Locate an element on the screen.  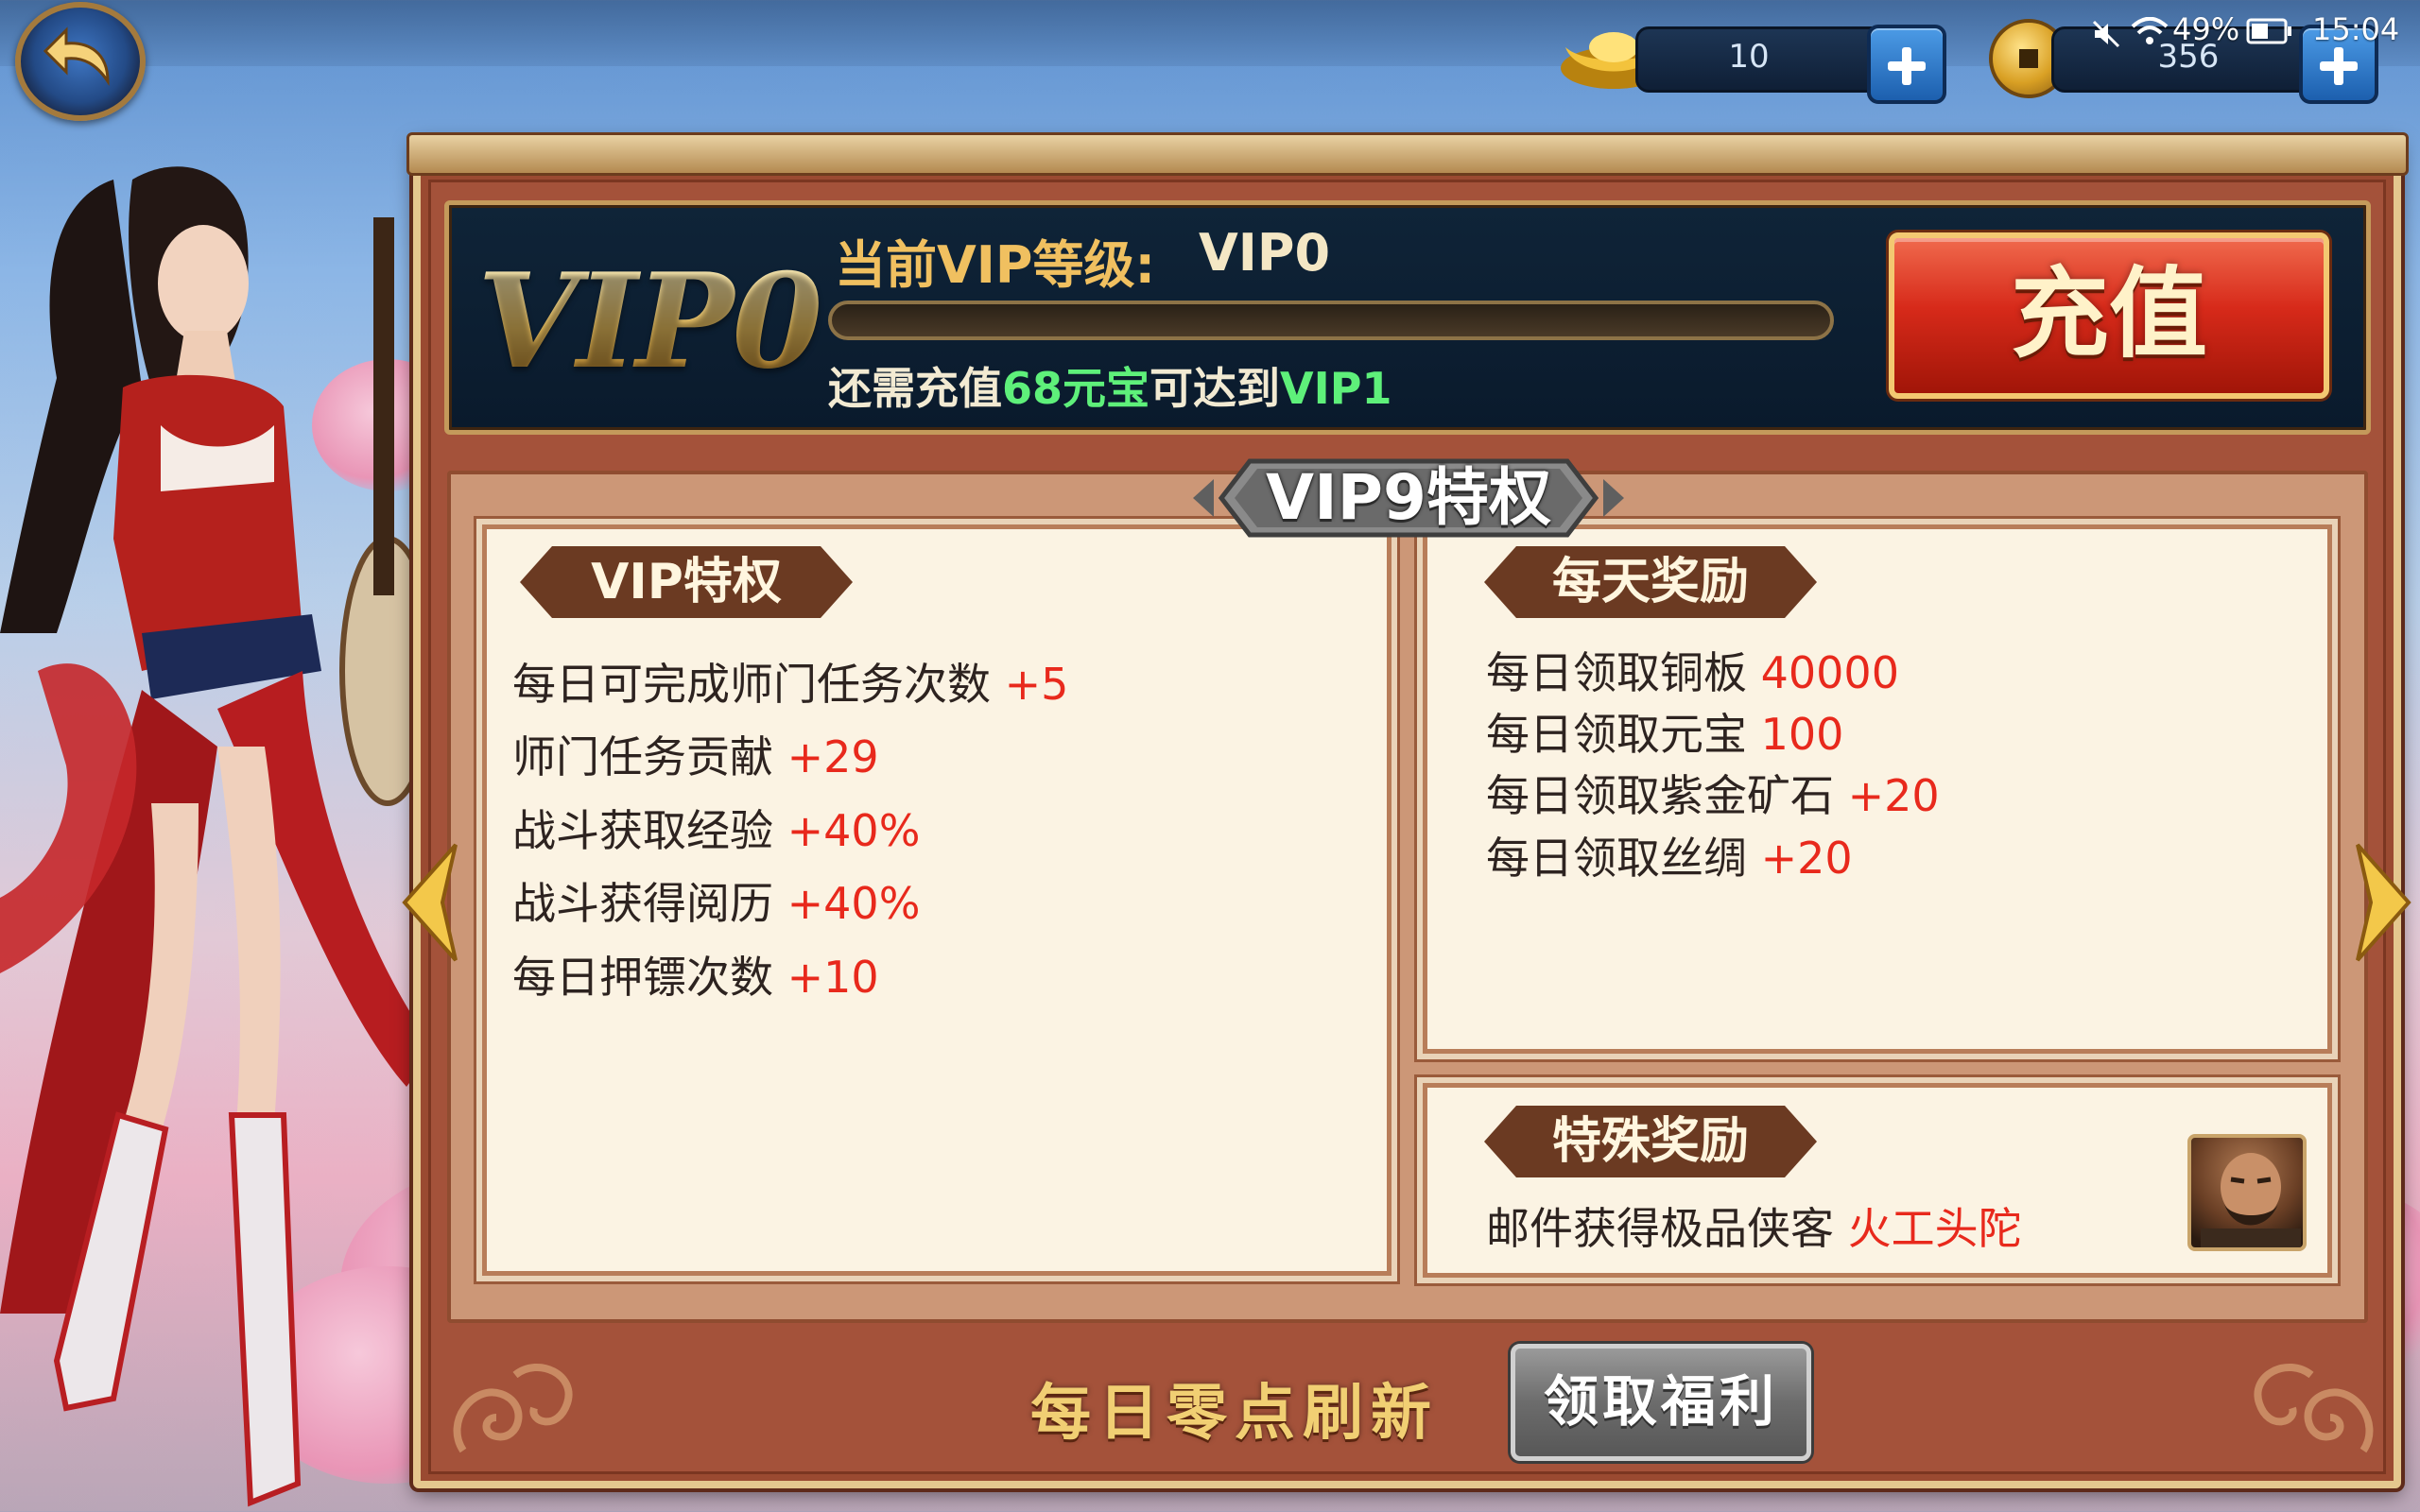
vip-level-emblem: VIP0 is located at coordinates (649, 321).